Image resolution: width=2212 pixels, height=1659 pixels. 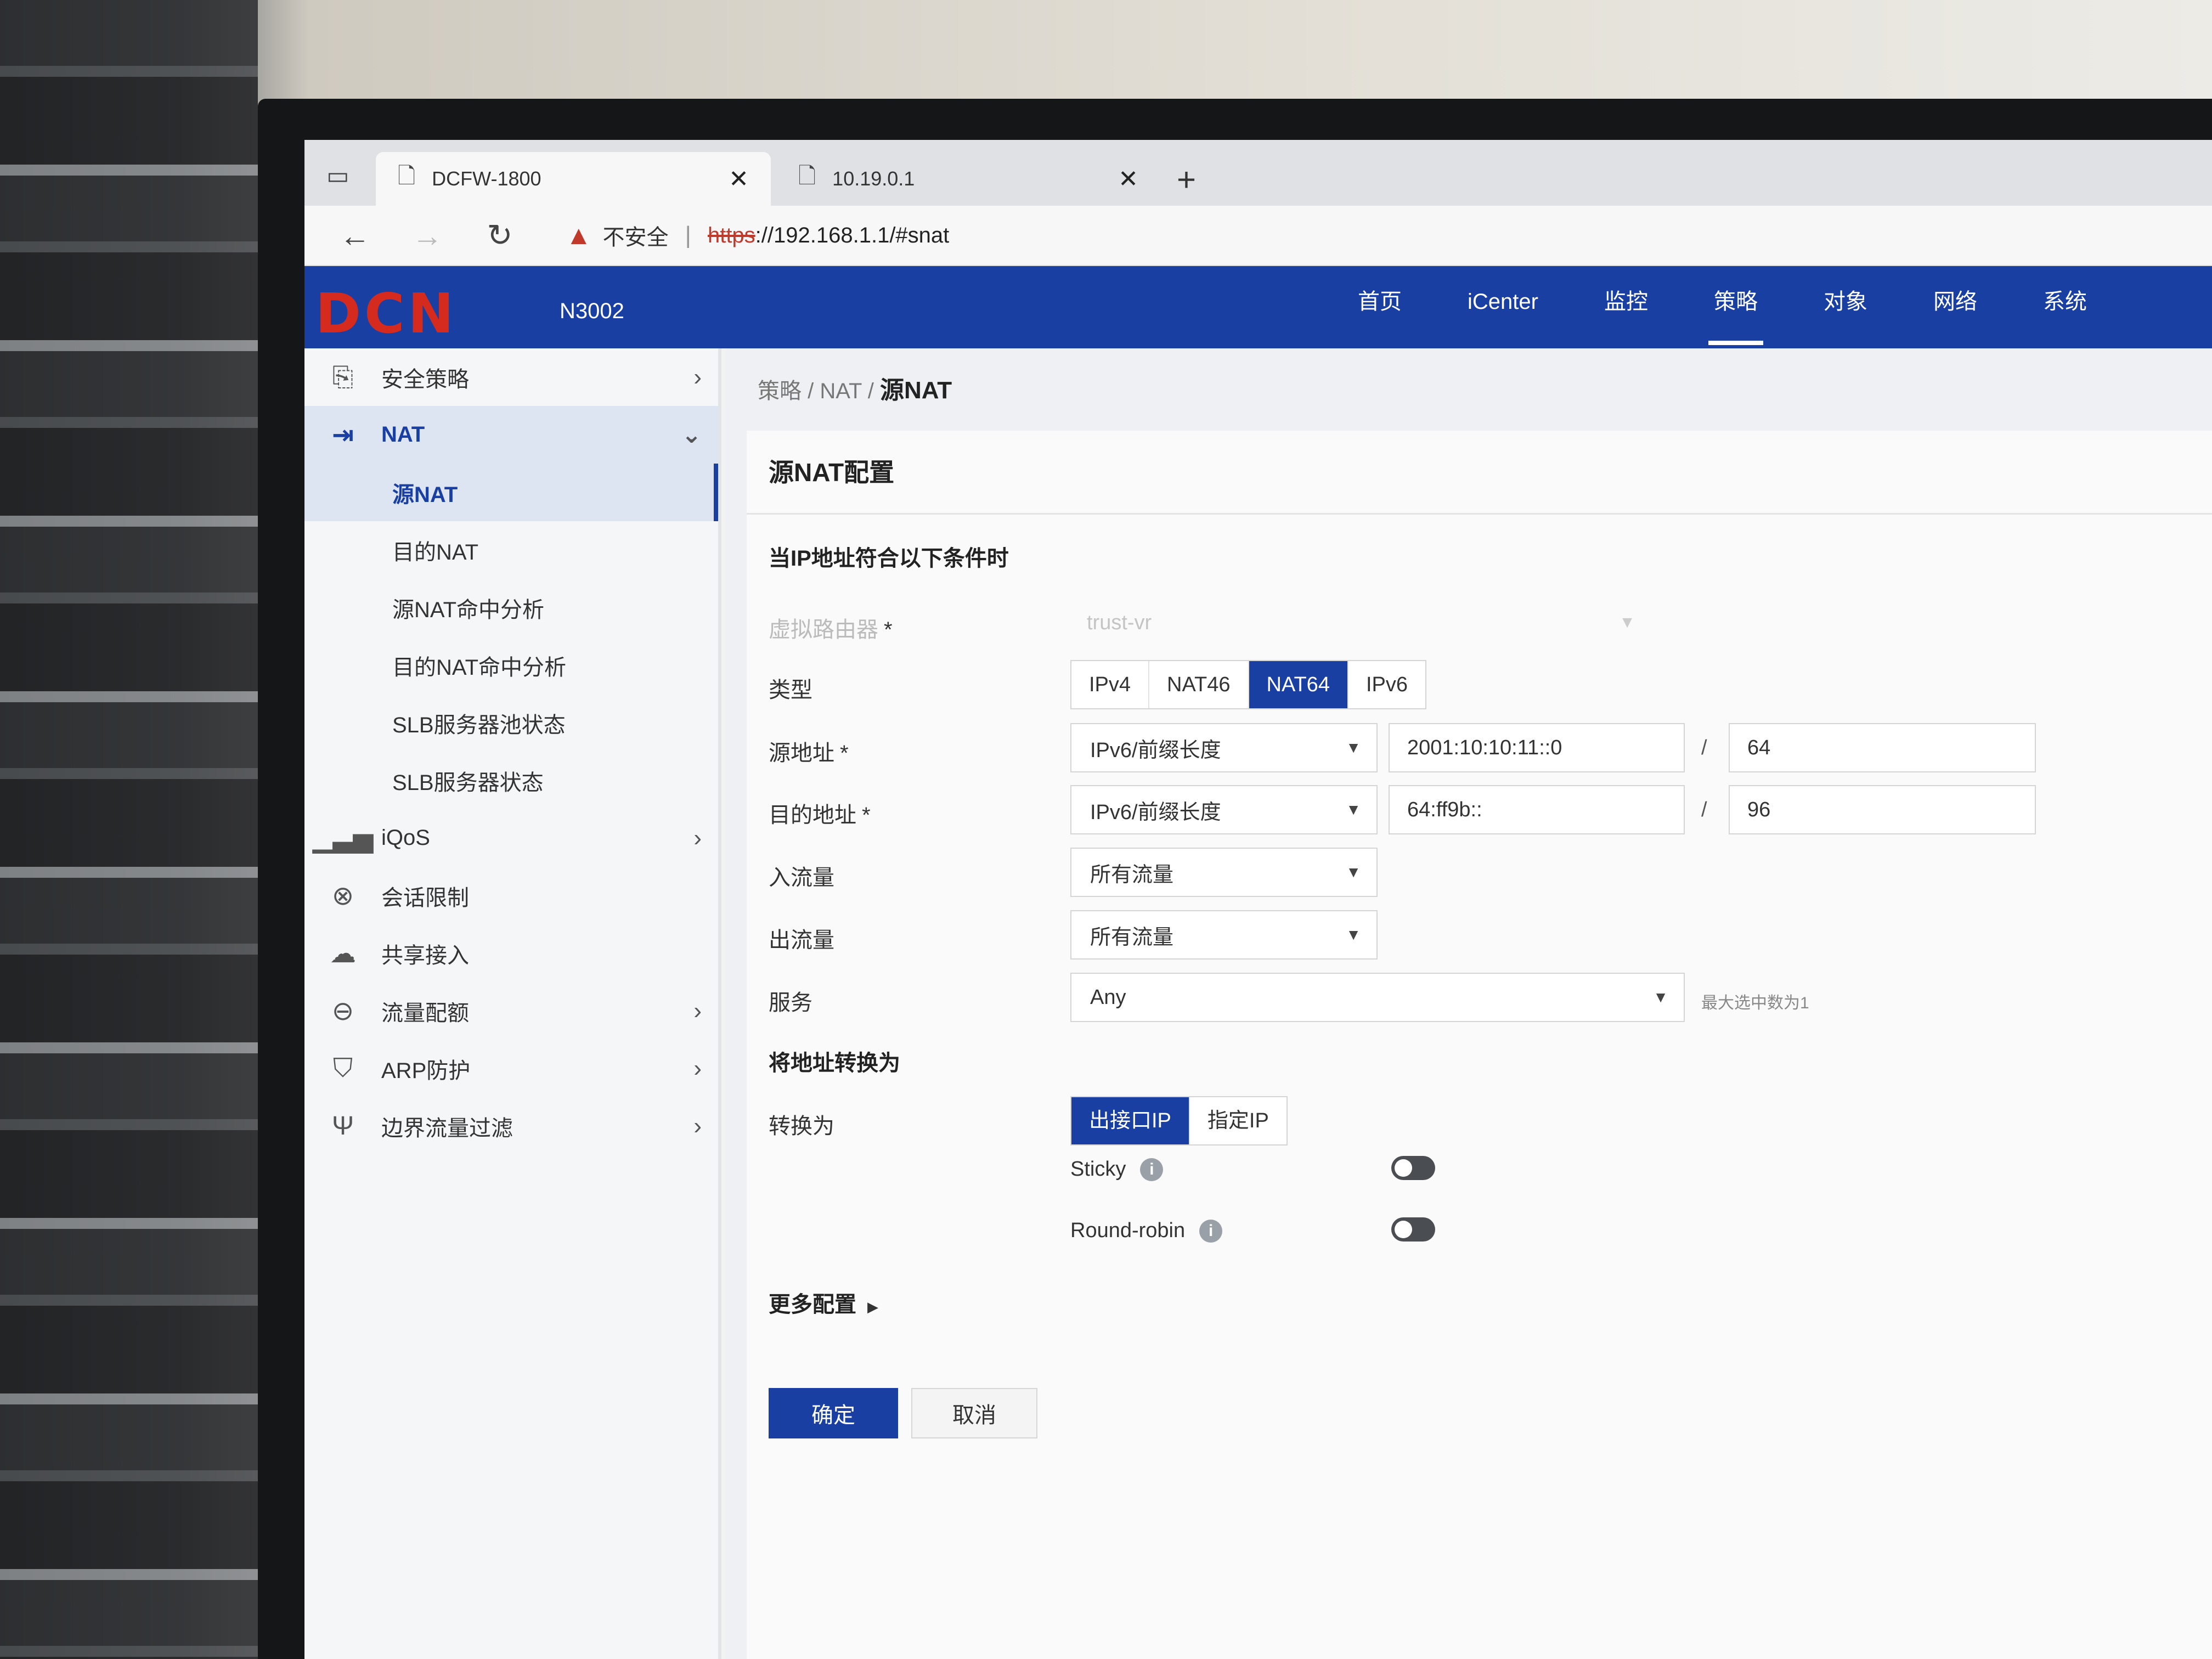 What do you see at coordinates (343, 435) in the screenshot?
I see `nat-icon: ⇥` at bounding box center [343, 435].